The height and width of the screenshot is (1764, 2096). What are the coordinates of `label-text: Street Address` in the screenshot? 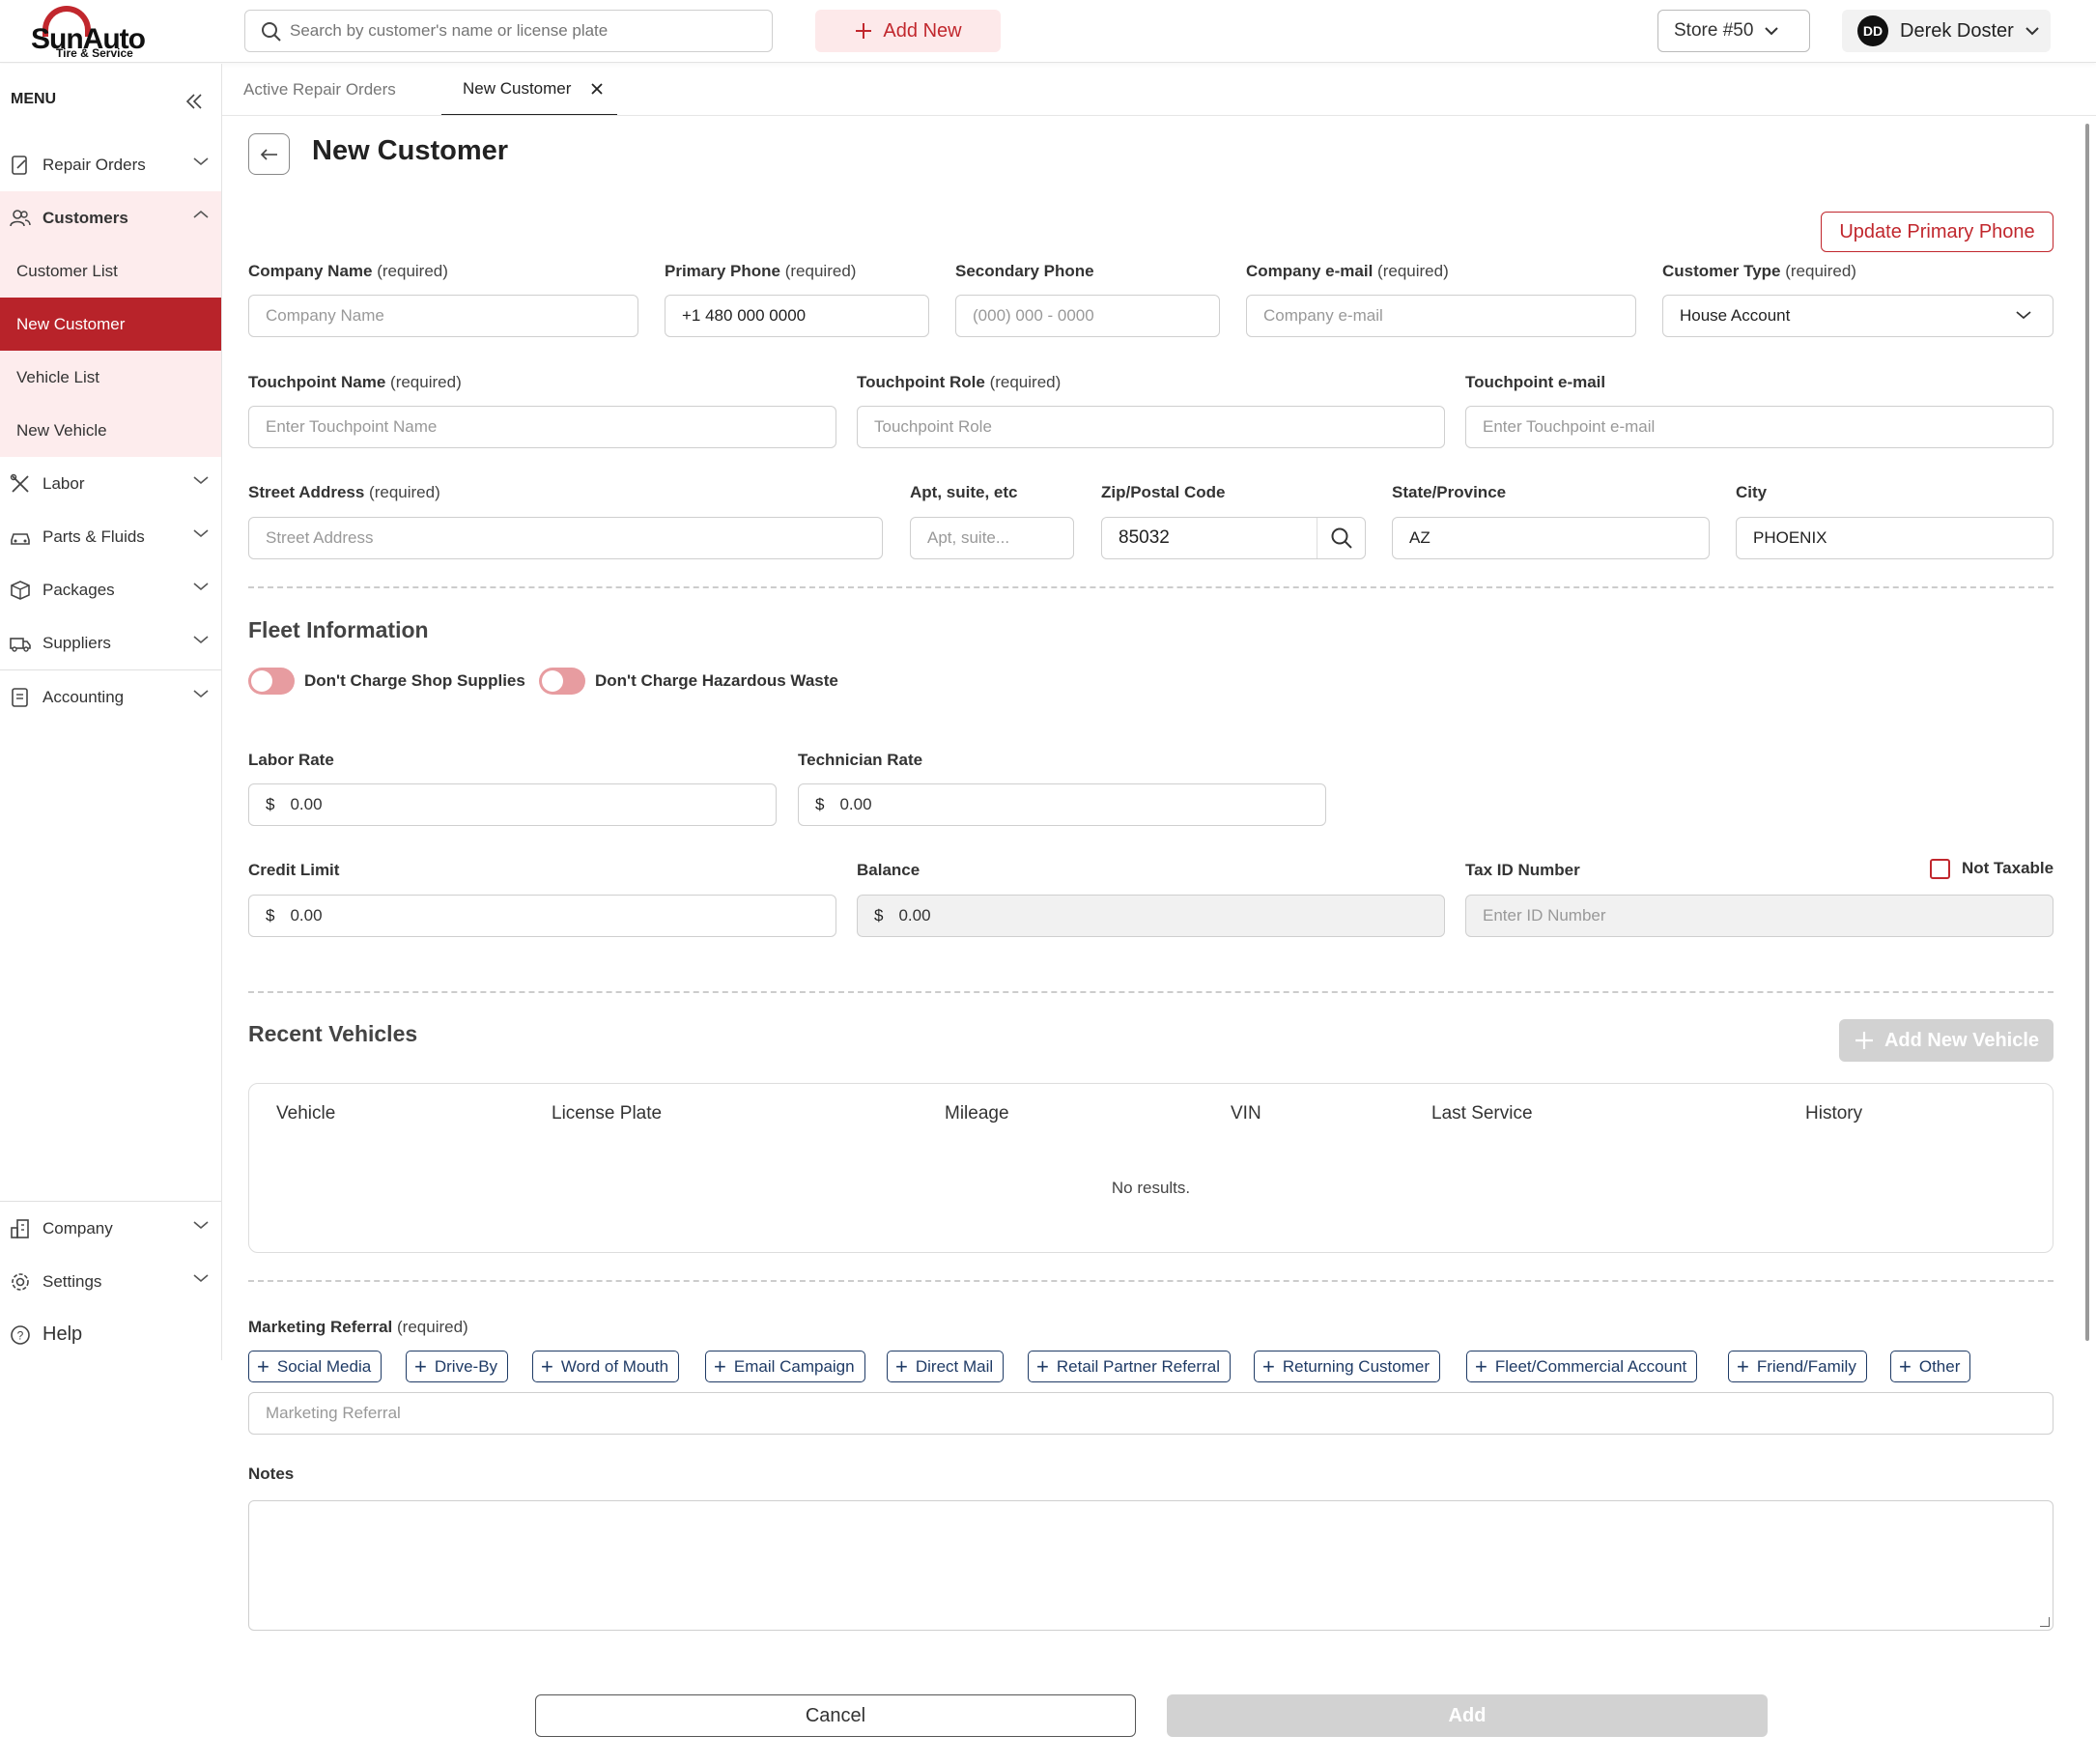 It's located at (306, 492).